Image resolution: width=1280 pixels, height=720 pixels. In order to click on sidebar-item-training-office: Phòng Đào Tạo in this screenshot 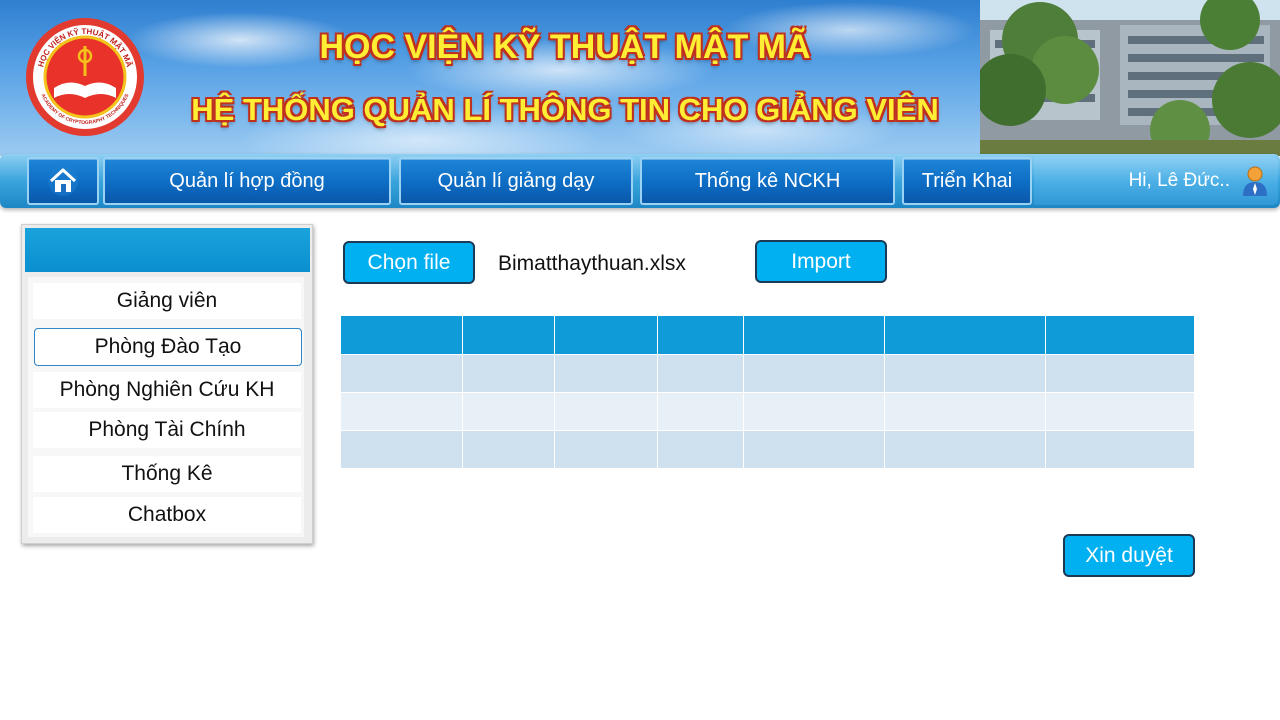, I will do `click(168, 347)`.